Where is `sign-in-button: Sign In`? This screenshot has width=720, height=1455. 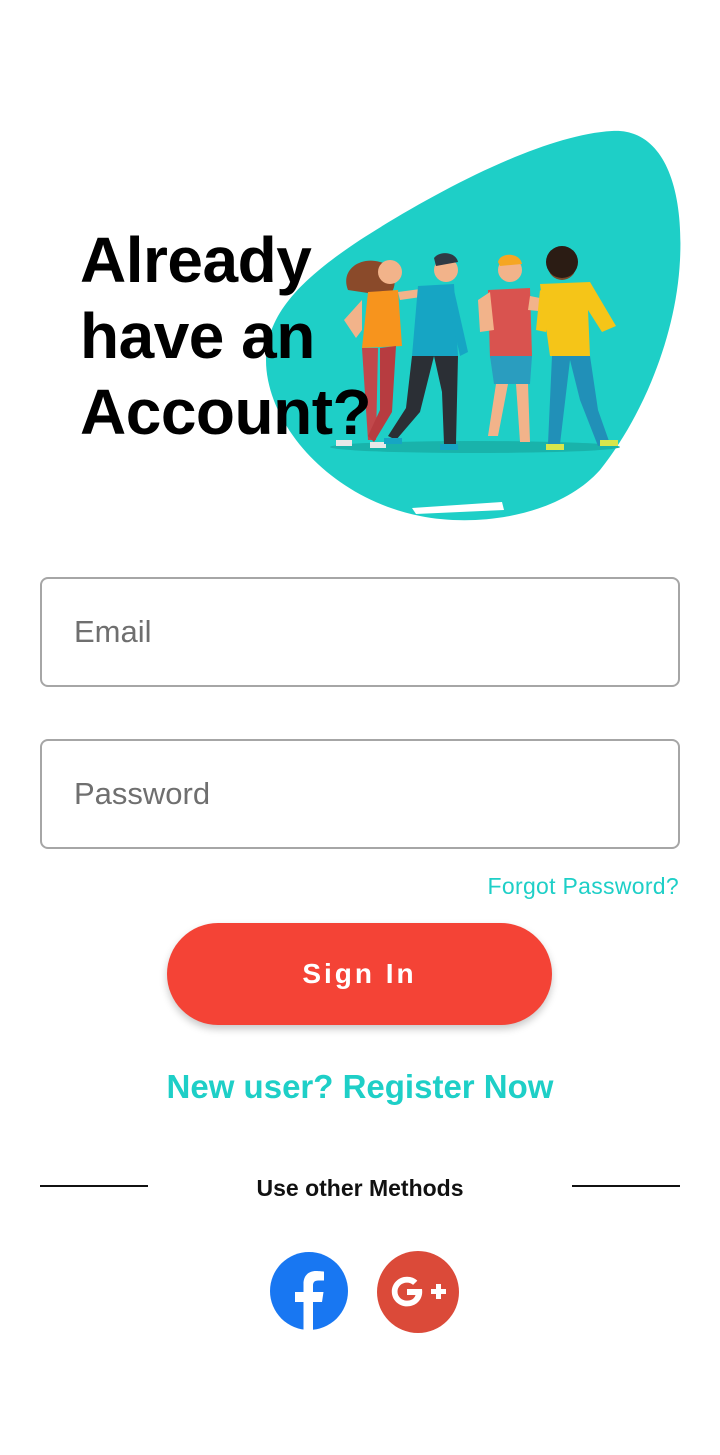
sign-in-button: Sign In is located at coordinates (359, 974).